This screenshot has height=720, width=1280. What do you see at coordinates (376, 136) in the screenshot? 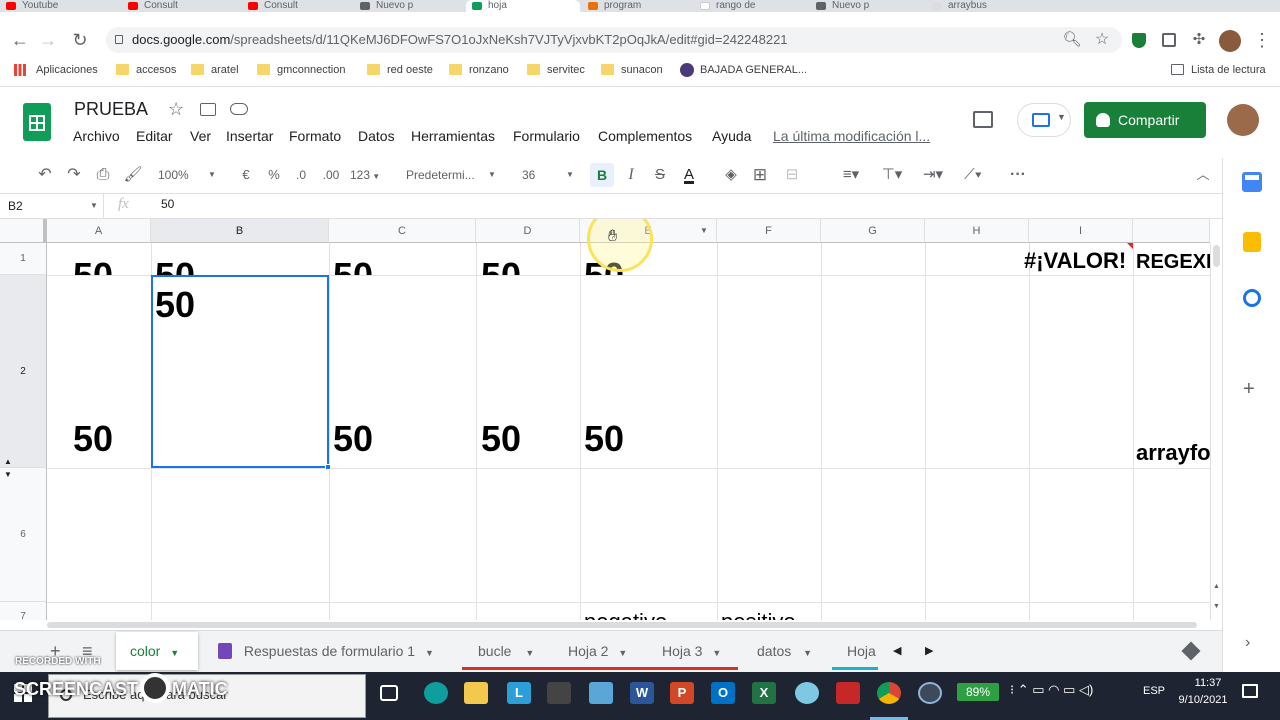
I see `menu-datos: Datos` at bounding box center [376, 136].